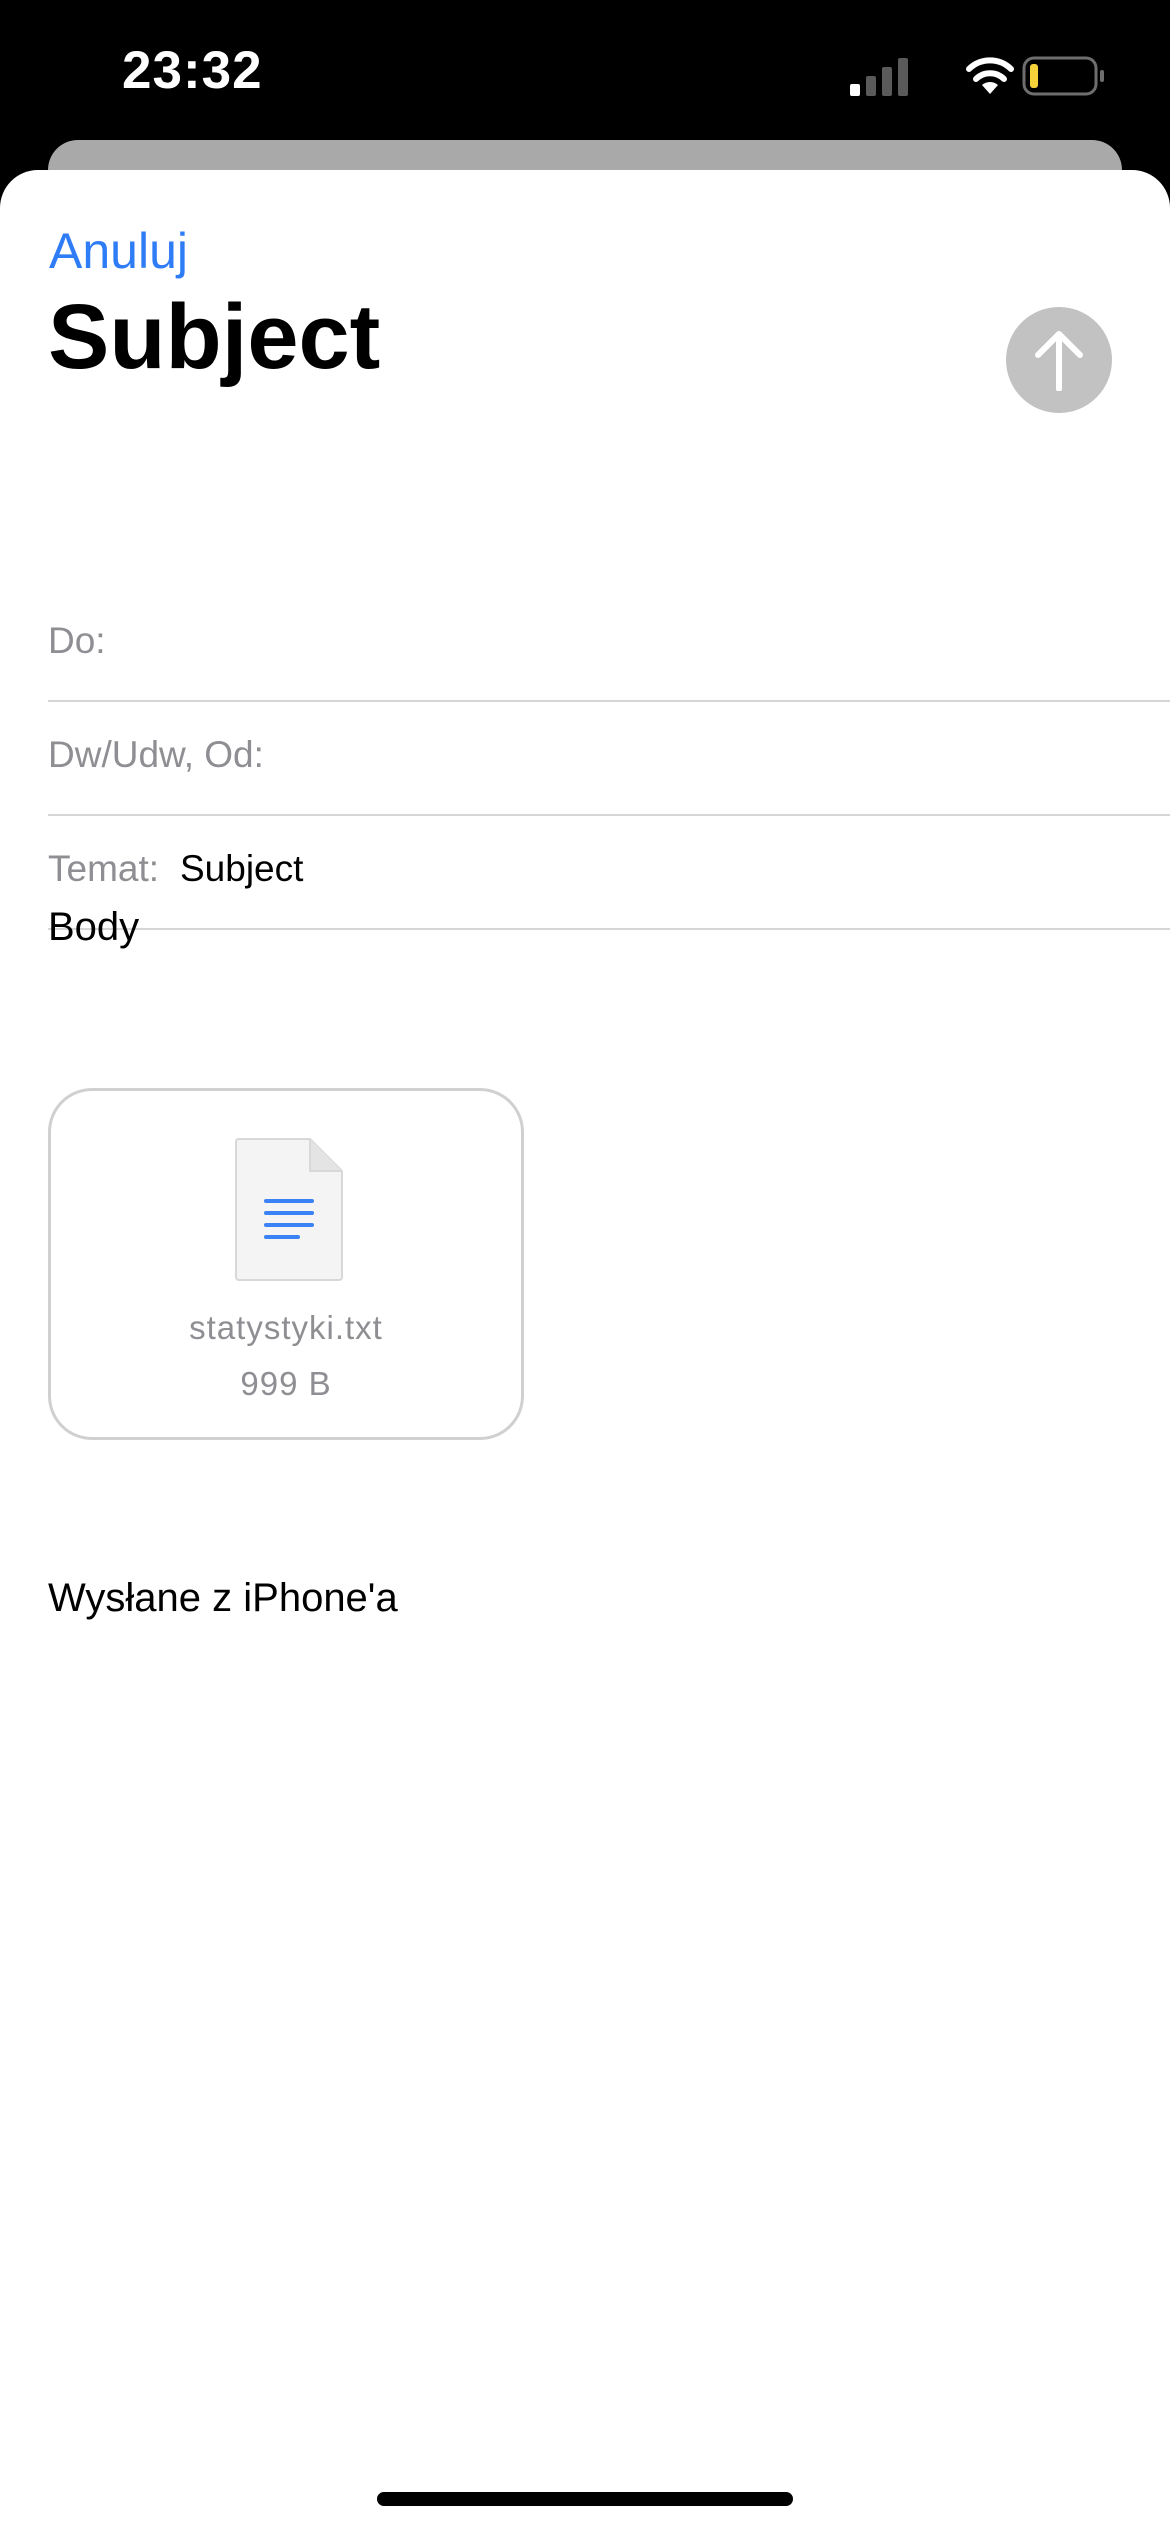 The width and height of the screenshot is (1170, 2532). I want to click on subject-field: Temat: Subject, so click(609, 872).